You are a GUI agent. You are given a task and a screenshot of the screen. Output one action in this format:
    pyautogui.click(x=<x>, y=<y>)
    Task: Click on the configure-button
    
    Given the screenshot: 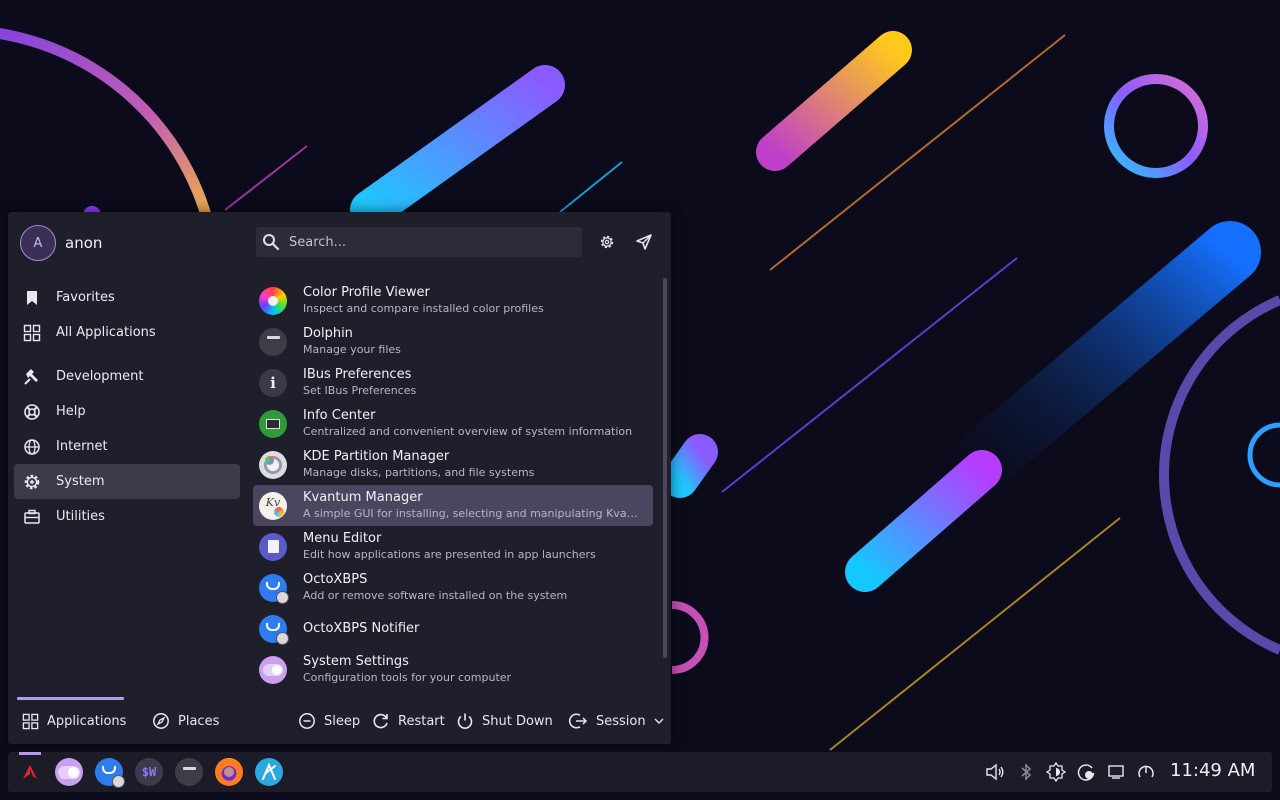 What is the action you would take?
    pyautogui.click(x=607, y=242)
    